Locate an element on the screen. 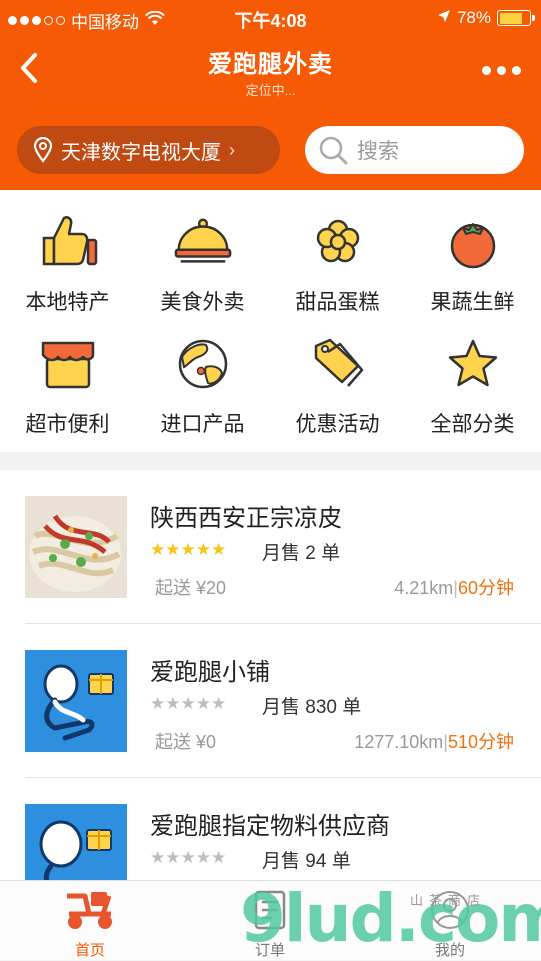 The width and height of the screenshot is (541, 961). category-local-specialty: 本地特产 is located at coordinates (67, 264).